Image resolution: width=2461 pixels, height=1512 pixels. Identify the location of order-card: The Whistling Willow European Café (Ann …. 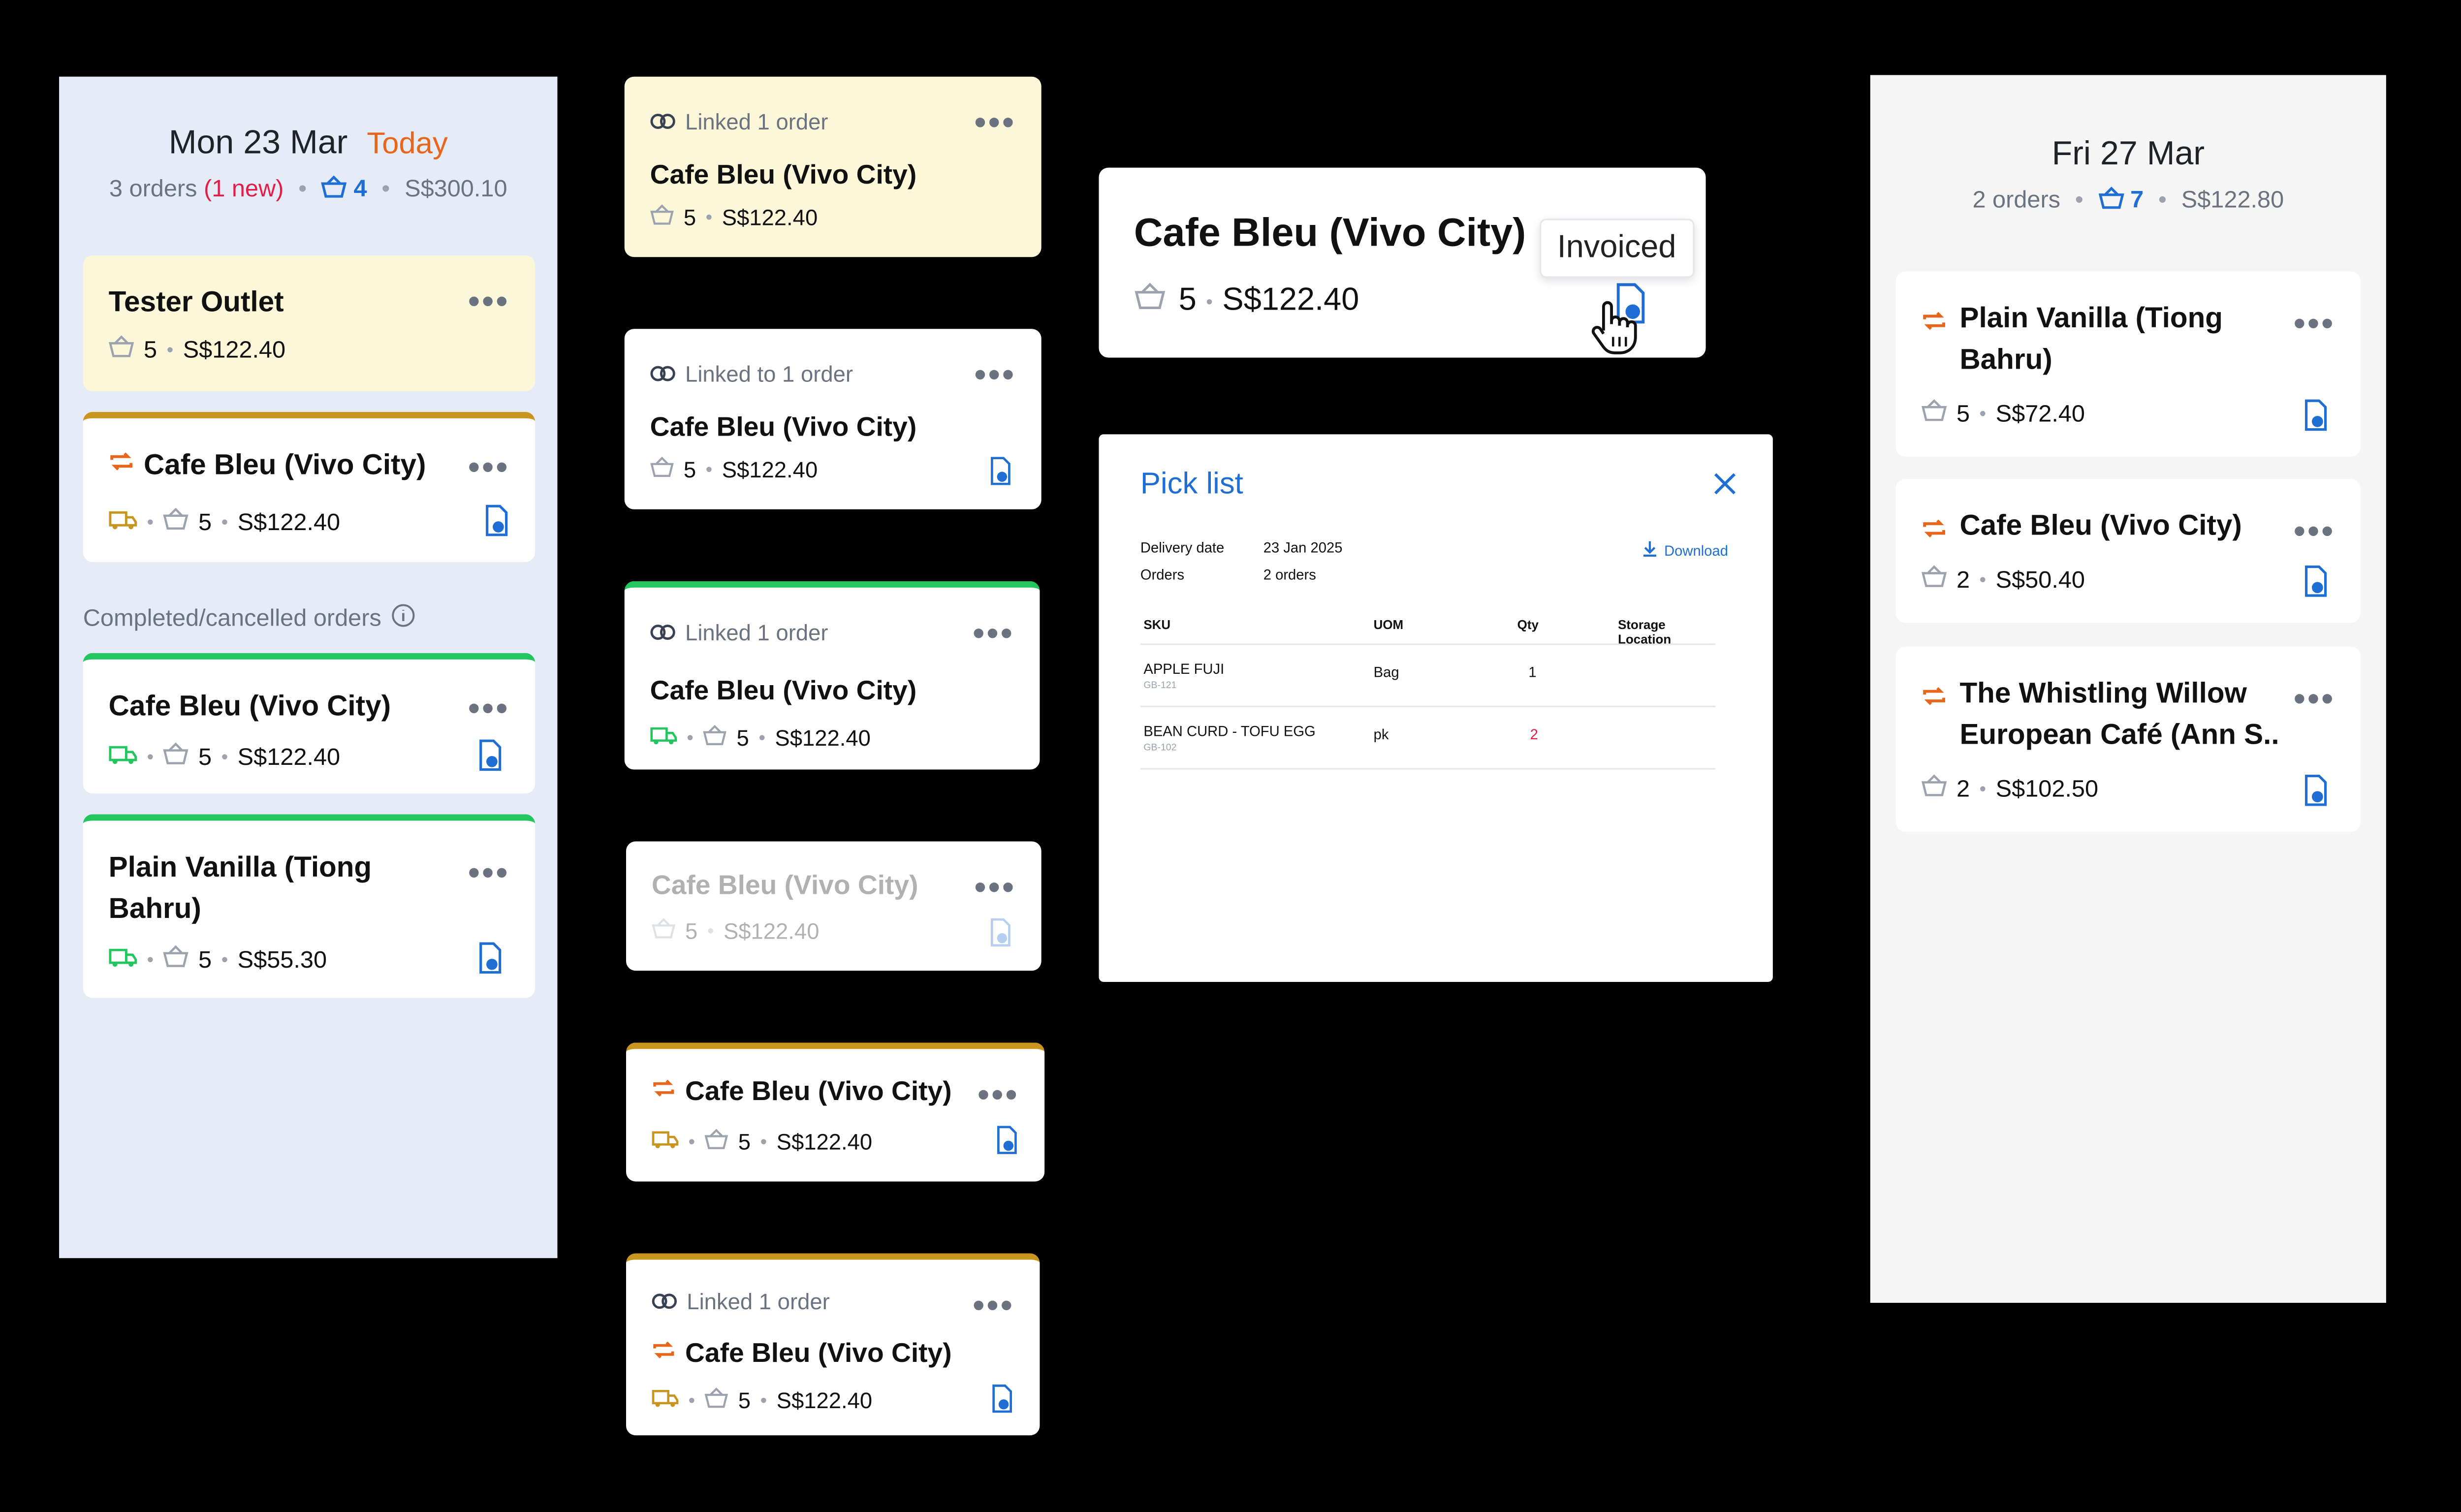
(2128, 739).